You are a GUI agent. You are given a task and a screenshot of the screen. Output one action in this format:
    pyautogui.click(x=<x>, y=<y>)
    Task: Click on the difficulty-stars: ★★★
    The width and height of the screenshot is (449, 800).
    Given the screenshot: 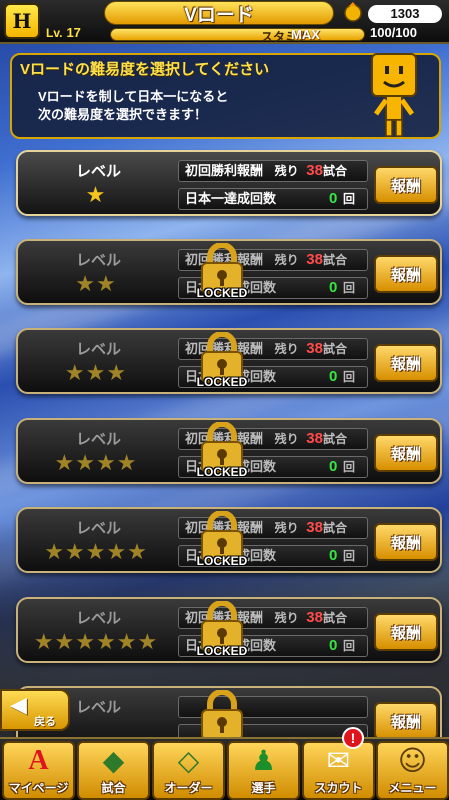 What is the action you would take?
    pyautogui.click(x=96, y=373)
    